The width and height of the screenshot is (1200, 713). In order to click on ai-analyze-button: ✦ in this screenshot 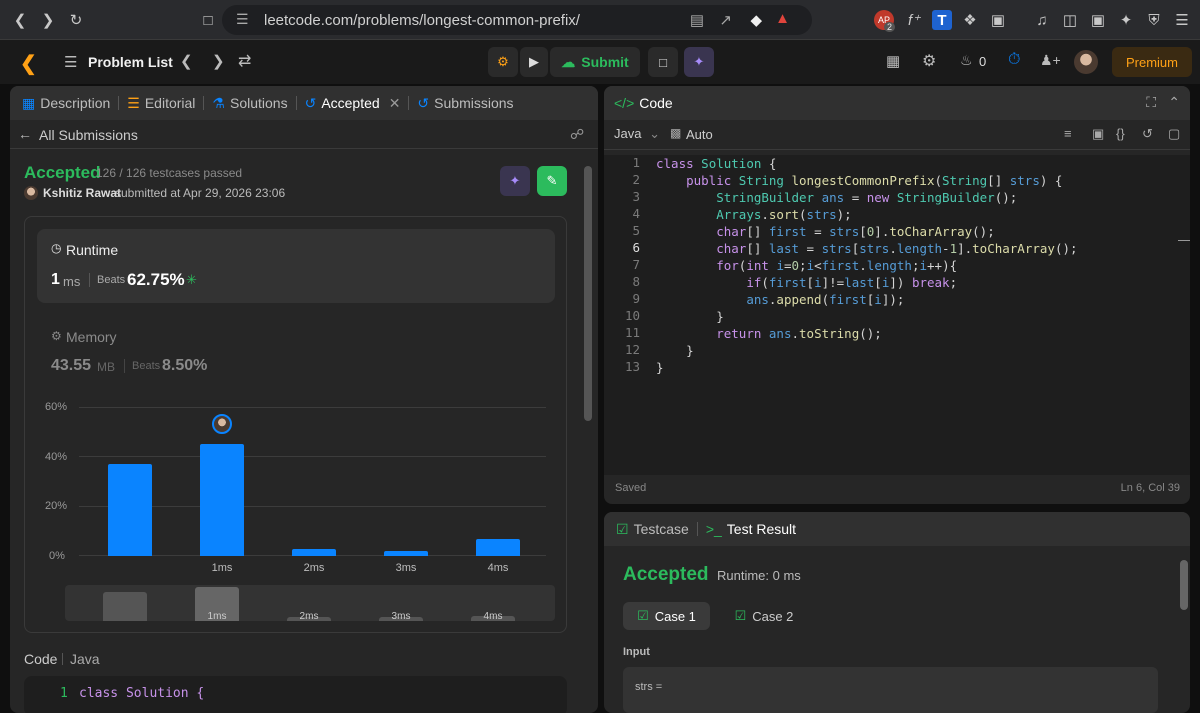, I will do `click(515, 181)`.